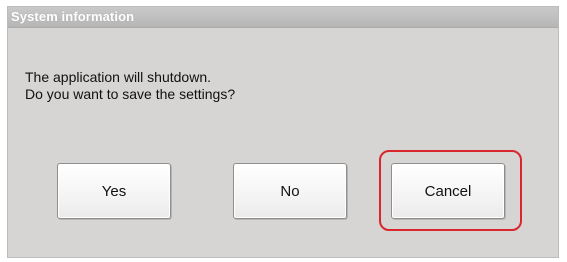  I want to click on no-button: No, so click(290, 191).